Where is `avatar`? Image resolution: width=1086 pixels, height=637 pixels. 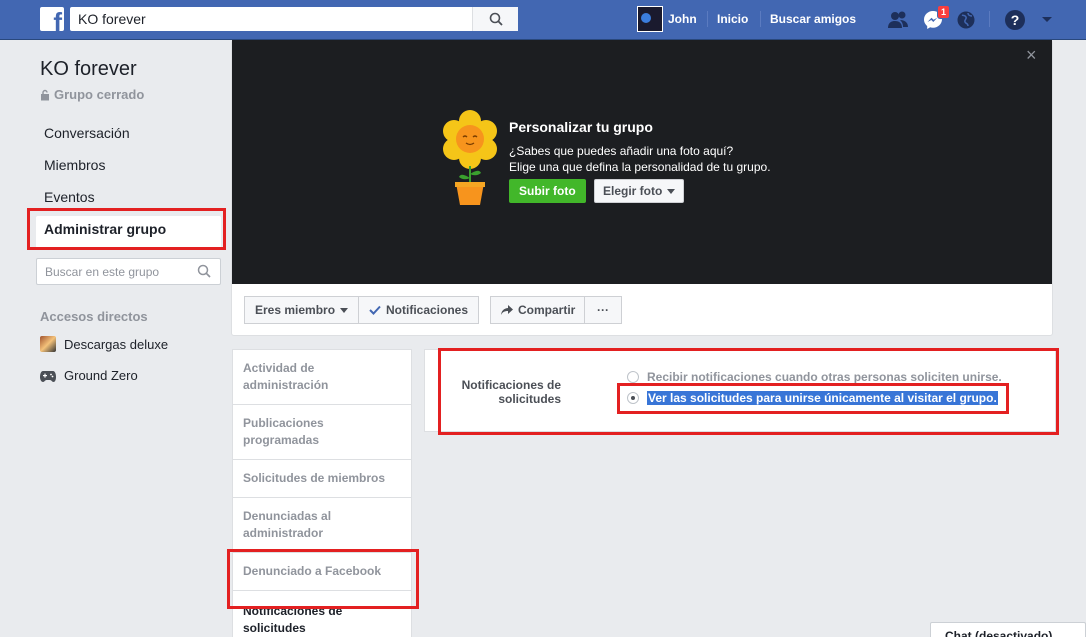
avatar is located at coordinates (650, 19).